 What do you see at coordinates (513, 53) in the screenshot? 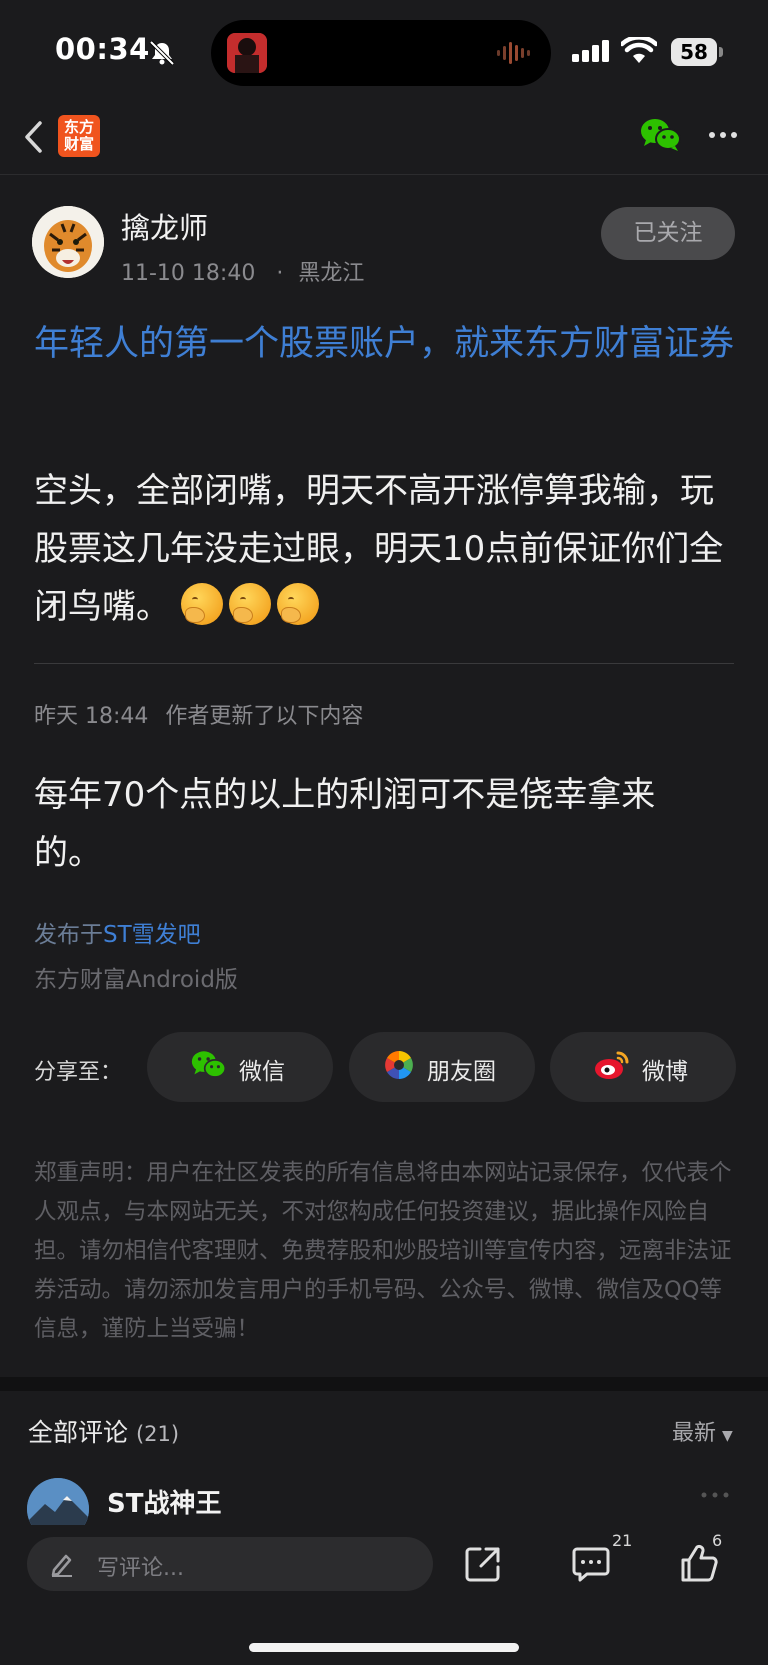
I see `audio-waveform-icon` at bounding box center [513, 53].